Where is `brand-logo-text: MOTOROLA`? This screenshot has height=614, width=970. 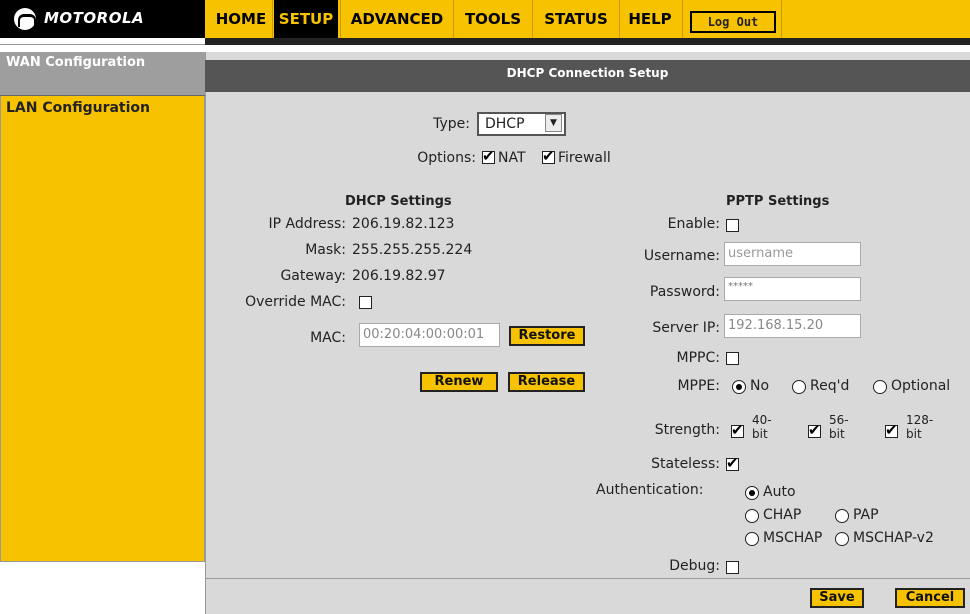 brand-logo-text: MOTOROLA is located at coordinates (94, 18).